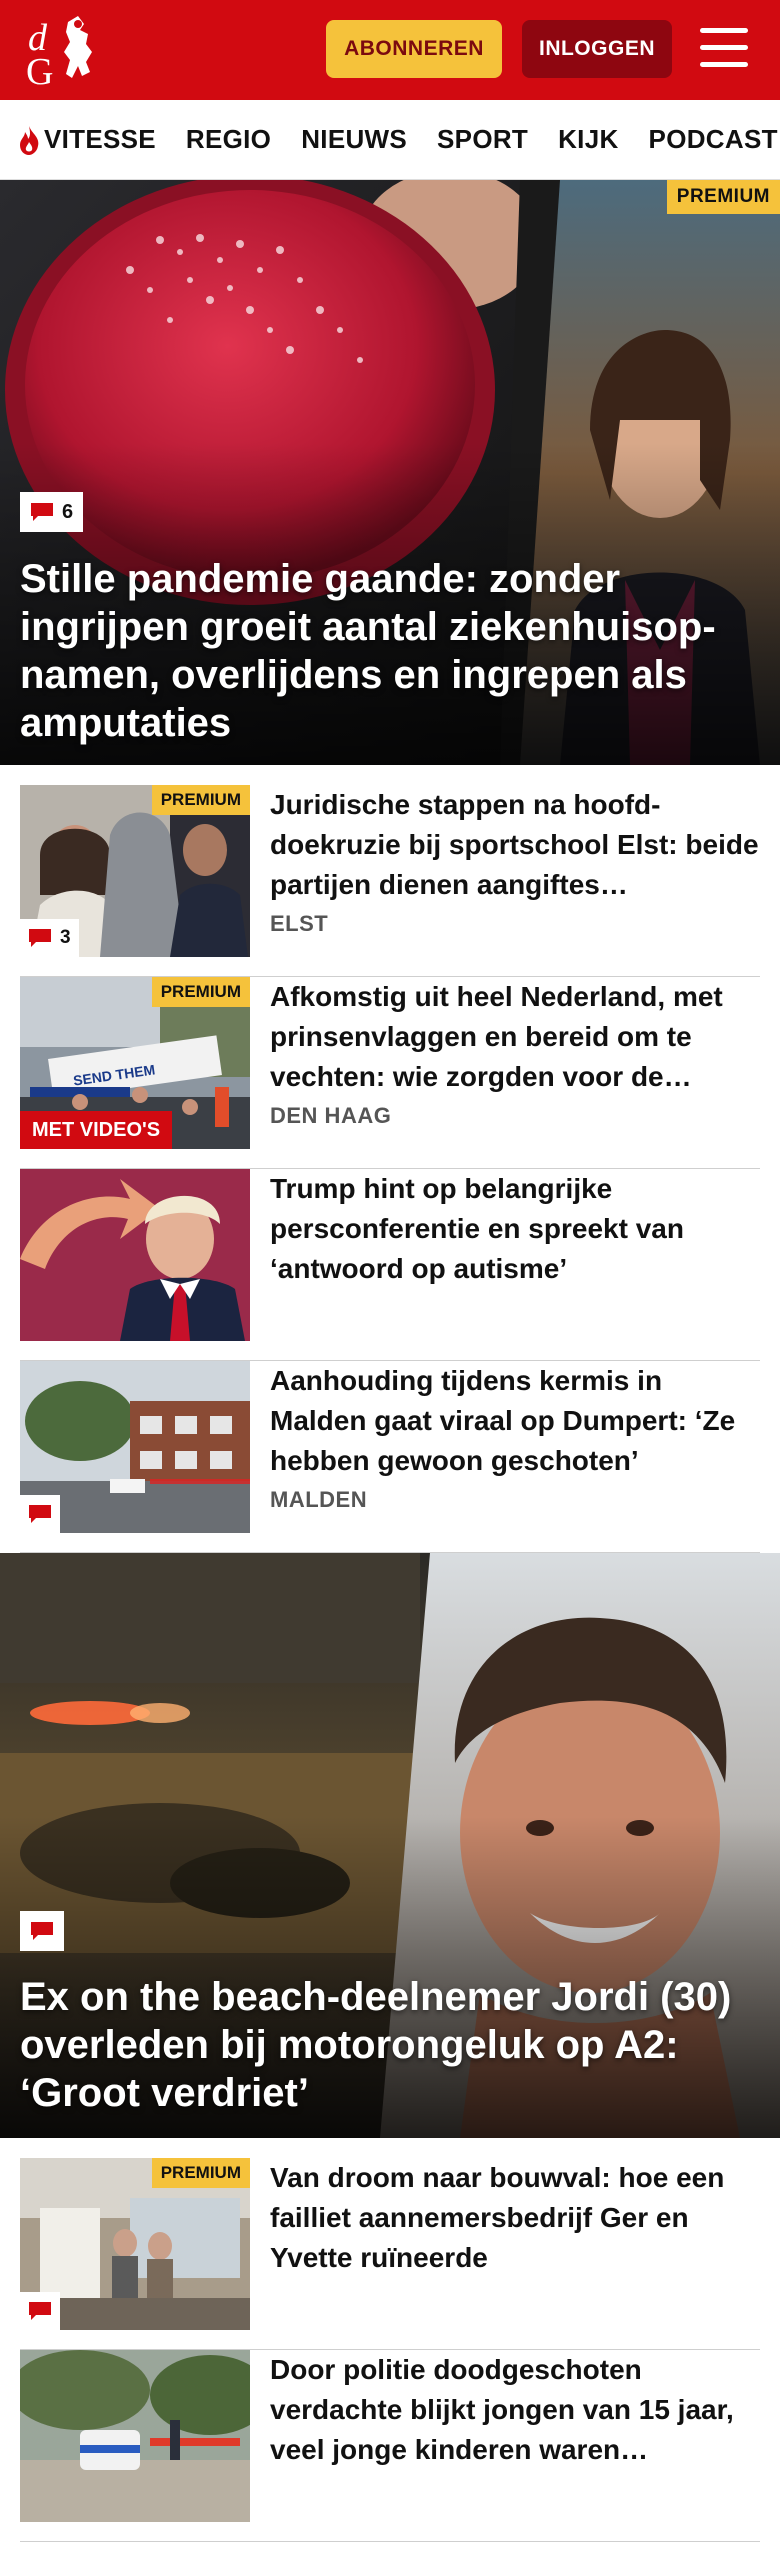  What do you see at coordinates (135, 871) in the screenshot?
I see `article-thumbnail: PREMIUM 3` at bounding box center [135, 871].